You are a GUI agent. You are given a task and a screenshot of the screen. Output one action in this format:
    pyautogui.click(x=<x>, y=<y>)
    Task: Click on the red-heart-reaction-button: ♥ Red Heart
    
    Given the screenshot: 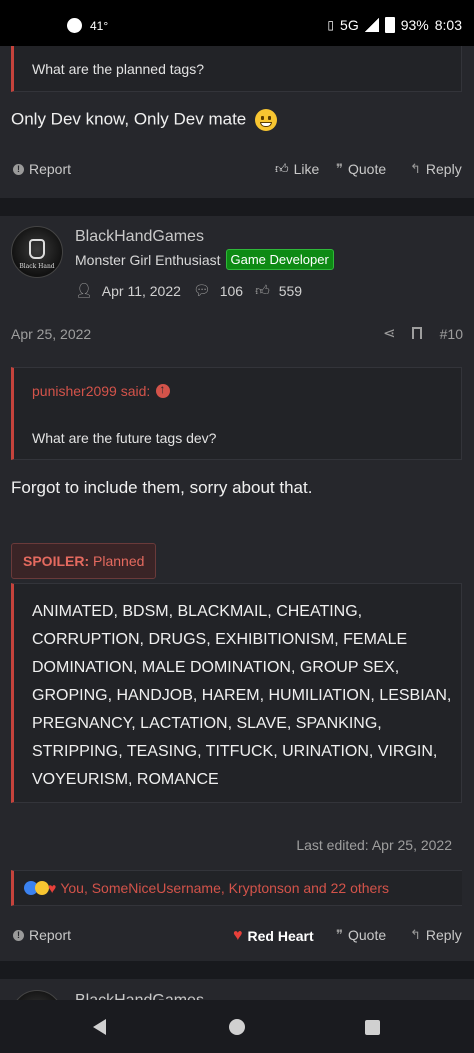 What is the action you would take?
    pyautogui.click(x=273, y=936)
    